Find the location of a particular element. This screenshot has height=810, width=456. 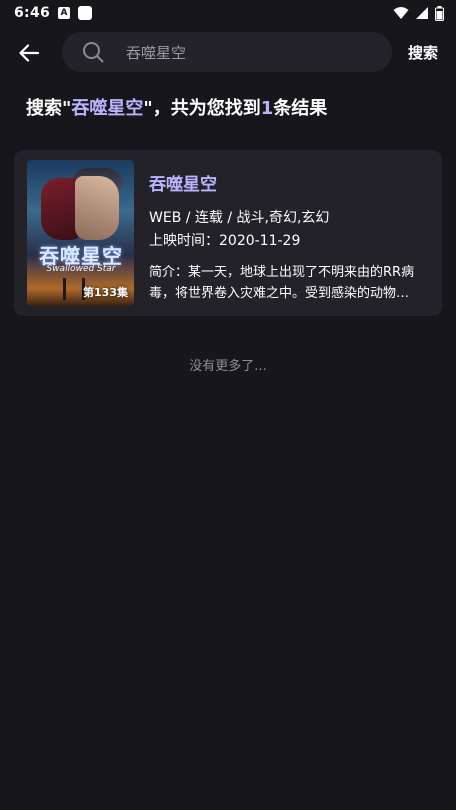

poster-subtitle: Swallowed Star is located at coordinates (81, 269).